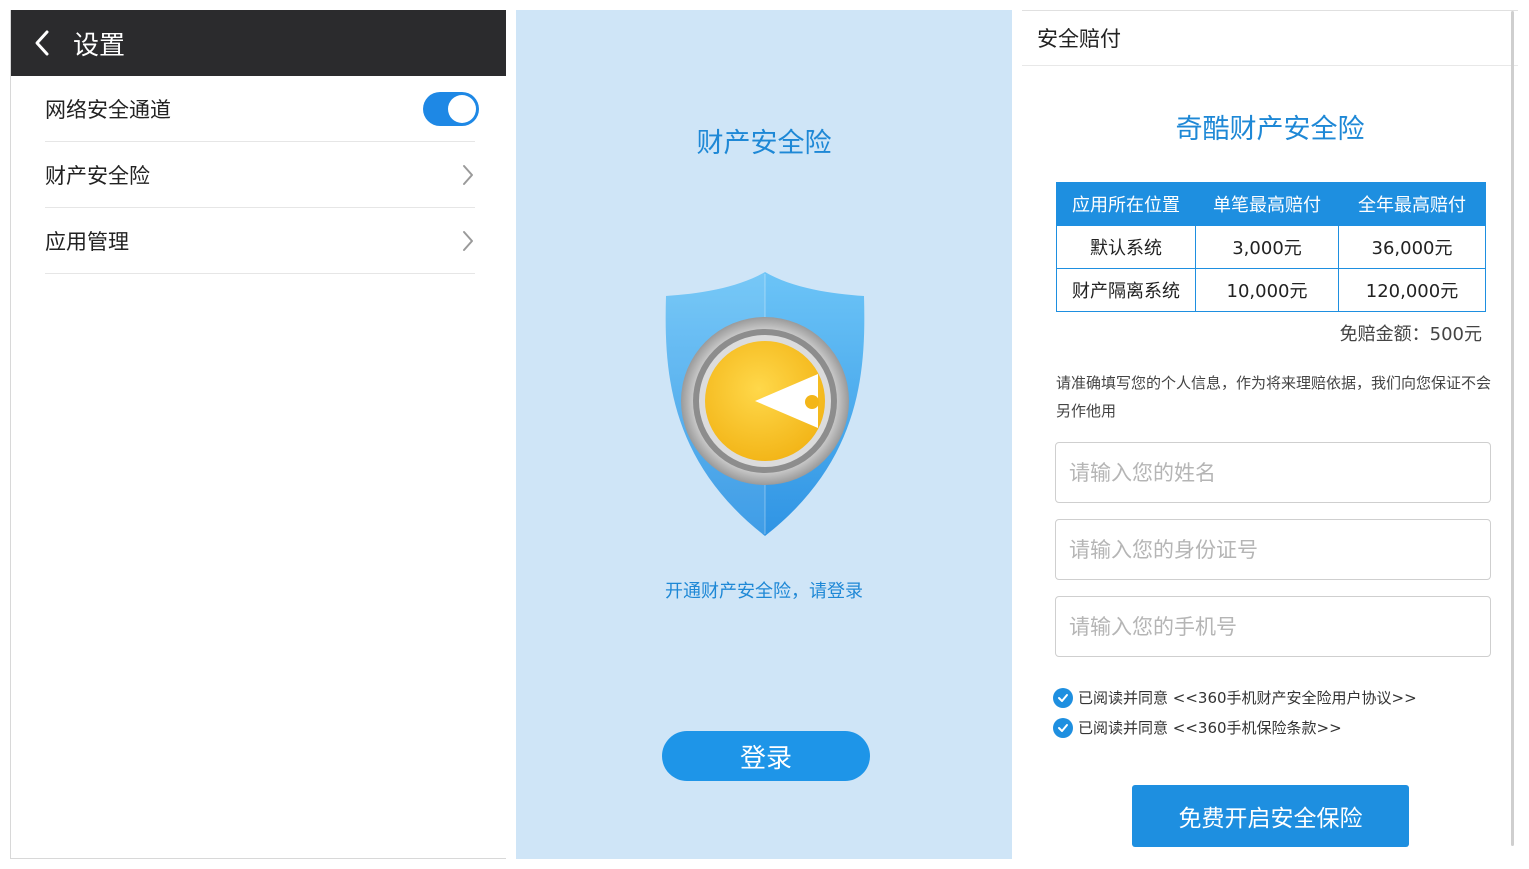 The width and height of the screenshot is (1529, 869). What do you see at coordinates (1273, 626) in the screenshot?
I see `phone-input` at bounding box center [1273, 626].